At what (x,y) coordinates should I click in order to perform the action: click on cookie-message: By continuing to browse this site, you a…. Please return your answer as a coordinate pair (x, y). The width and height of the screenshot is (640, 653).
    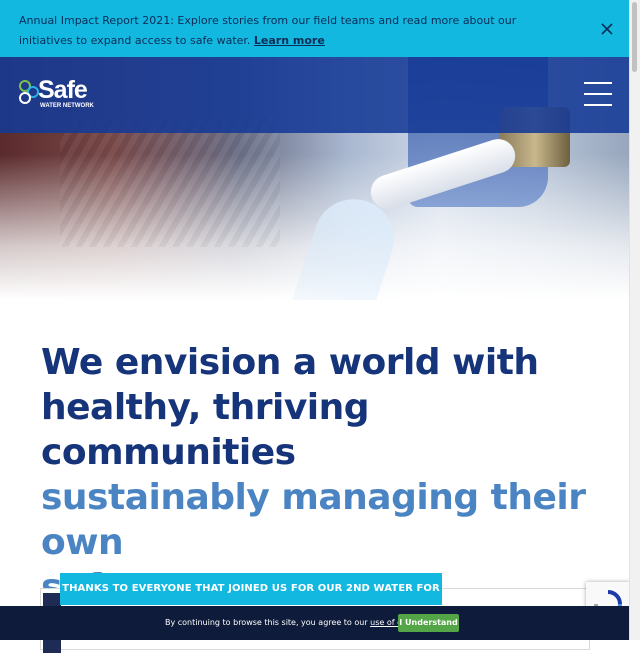
    Looking at the image, I should click on (297, 623).